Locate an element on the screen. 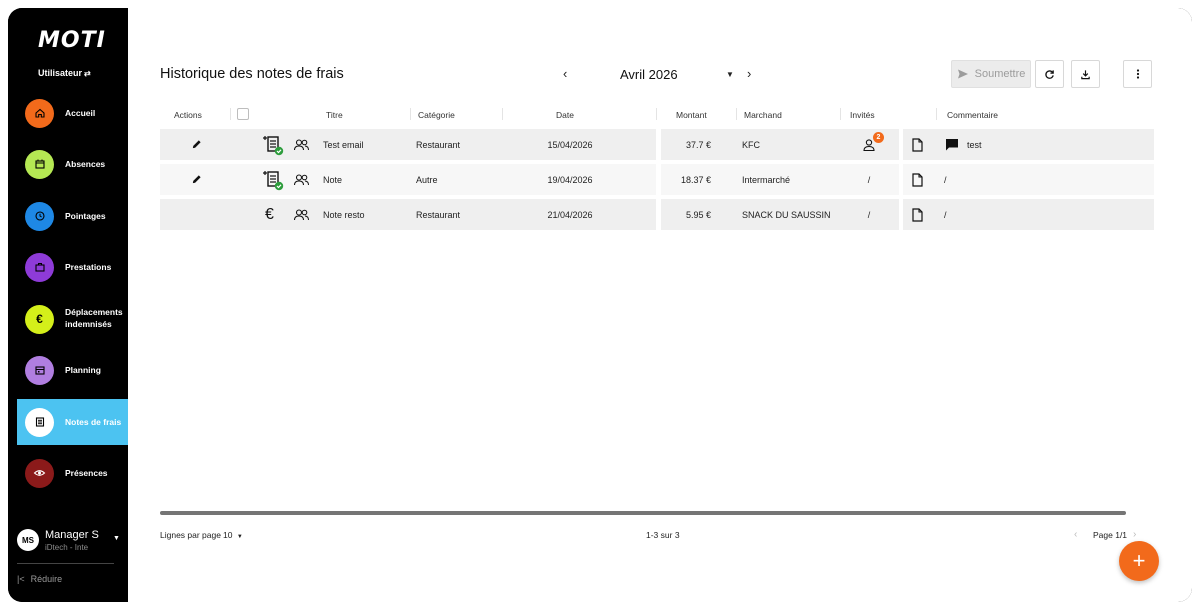  month-select: Avril 2026 is located at coordinates (649, 74).